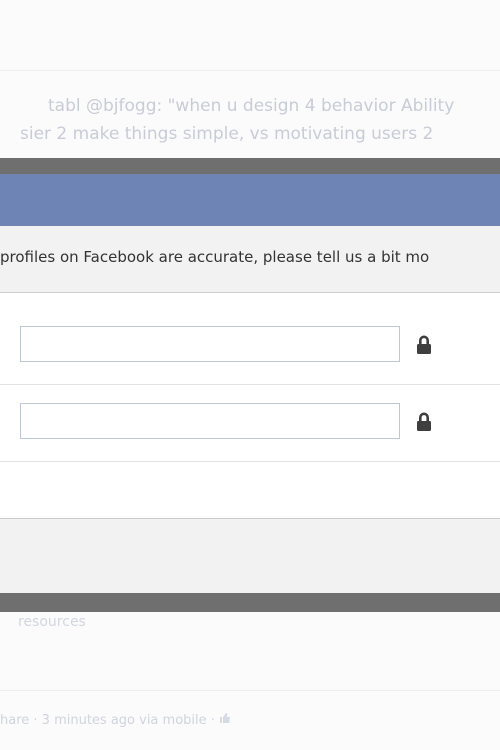 Image resolution: width=500 pixels, height=750 pixels. I want to click on dialog-header, so click(250, 200).